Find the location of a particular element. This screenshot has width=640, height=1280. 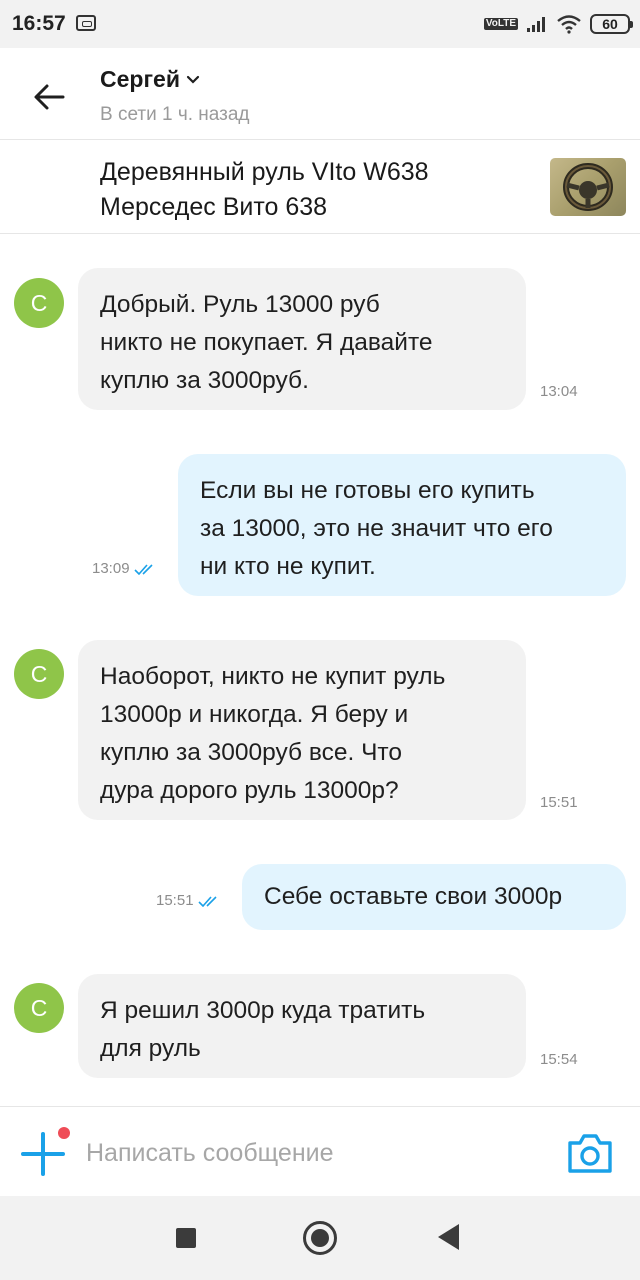

recents-button is located at coordinates (186, 1238).